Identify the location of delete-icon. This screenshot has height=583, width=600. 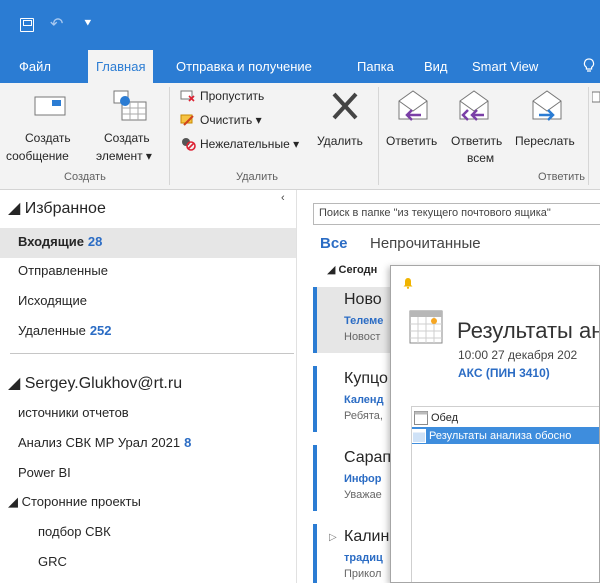
(345, 106).